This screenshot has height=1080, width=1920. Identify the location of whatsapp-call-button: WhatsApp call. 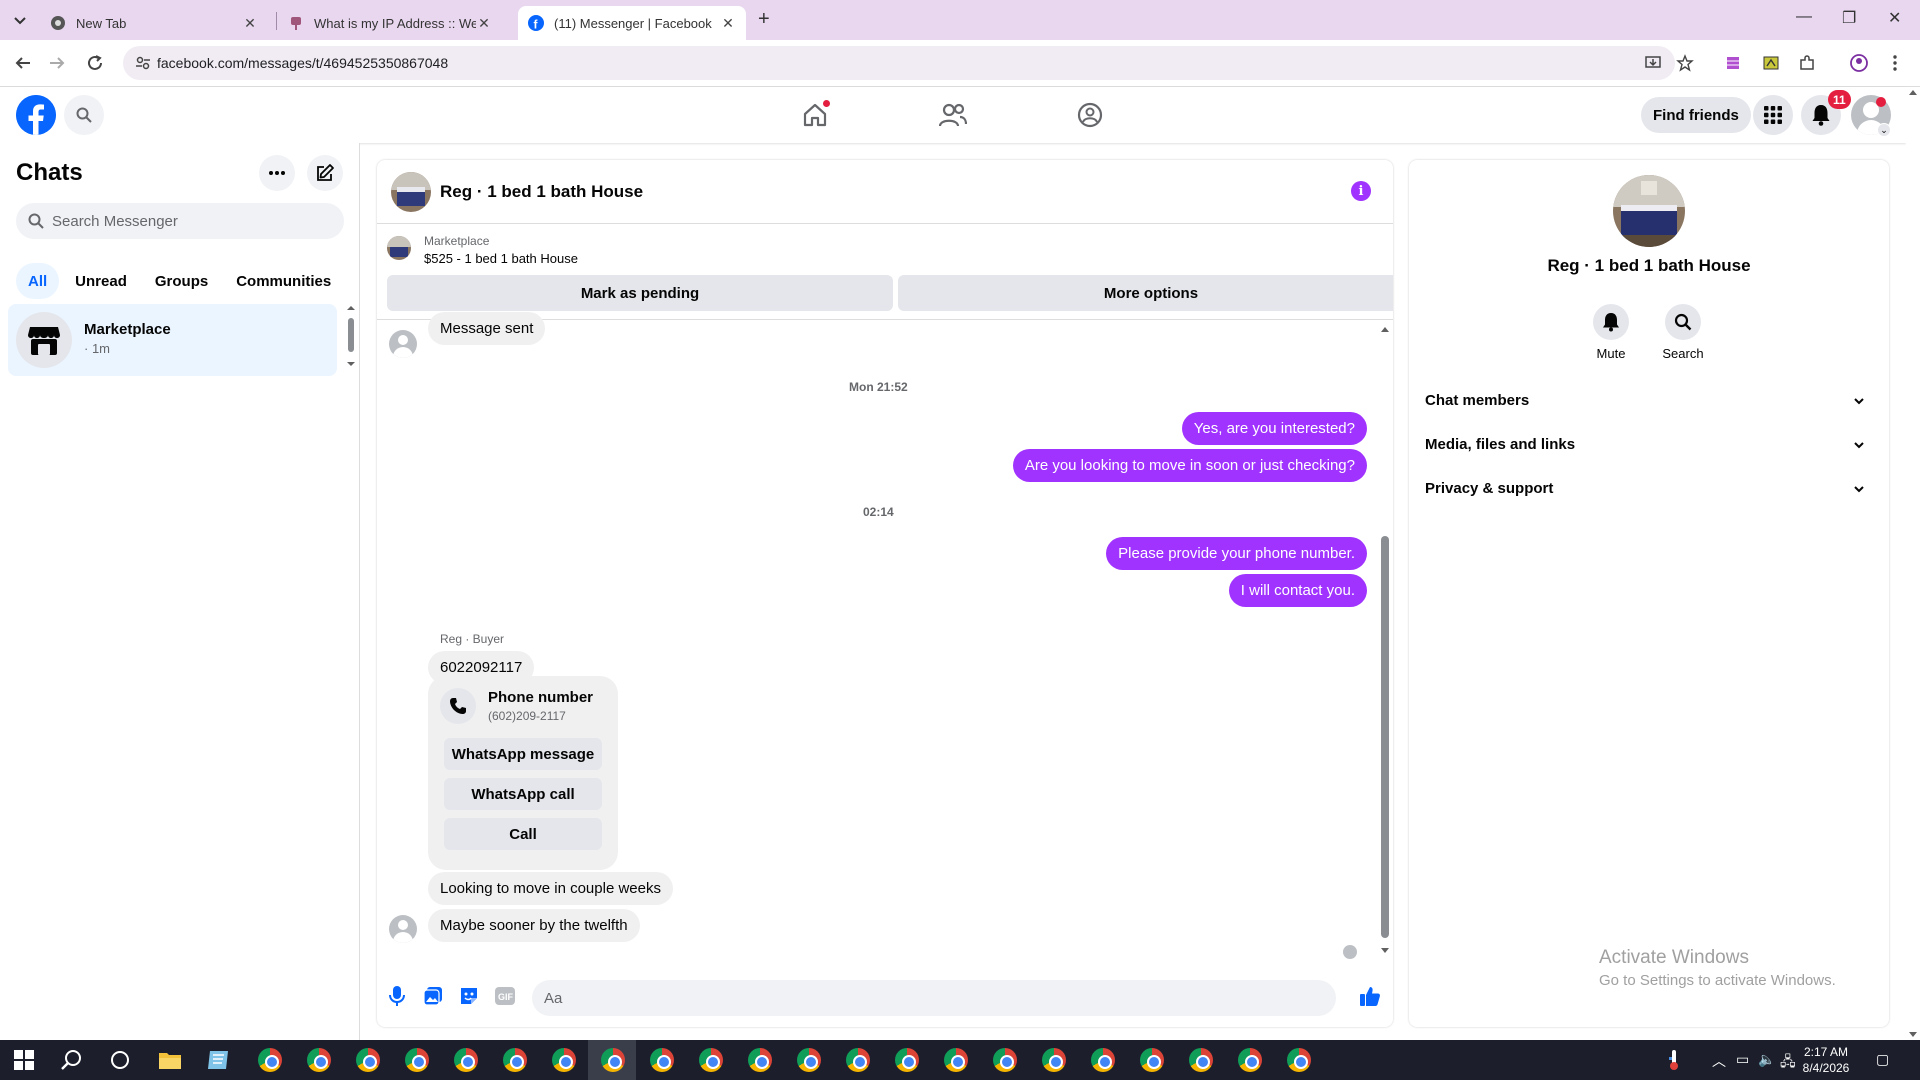
(523, 794).